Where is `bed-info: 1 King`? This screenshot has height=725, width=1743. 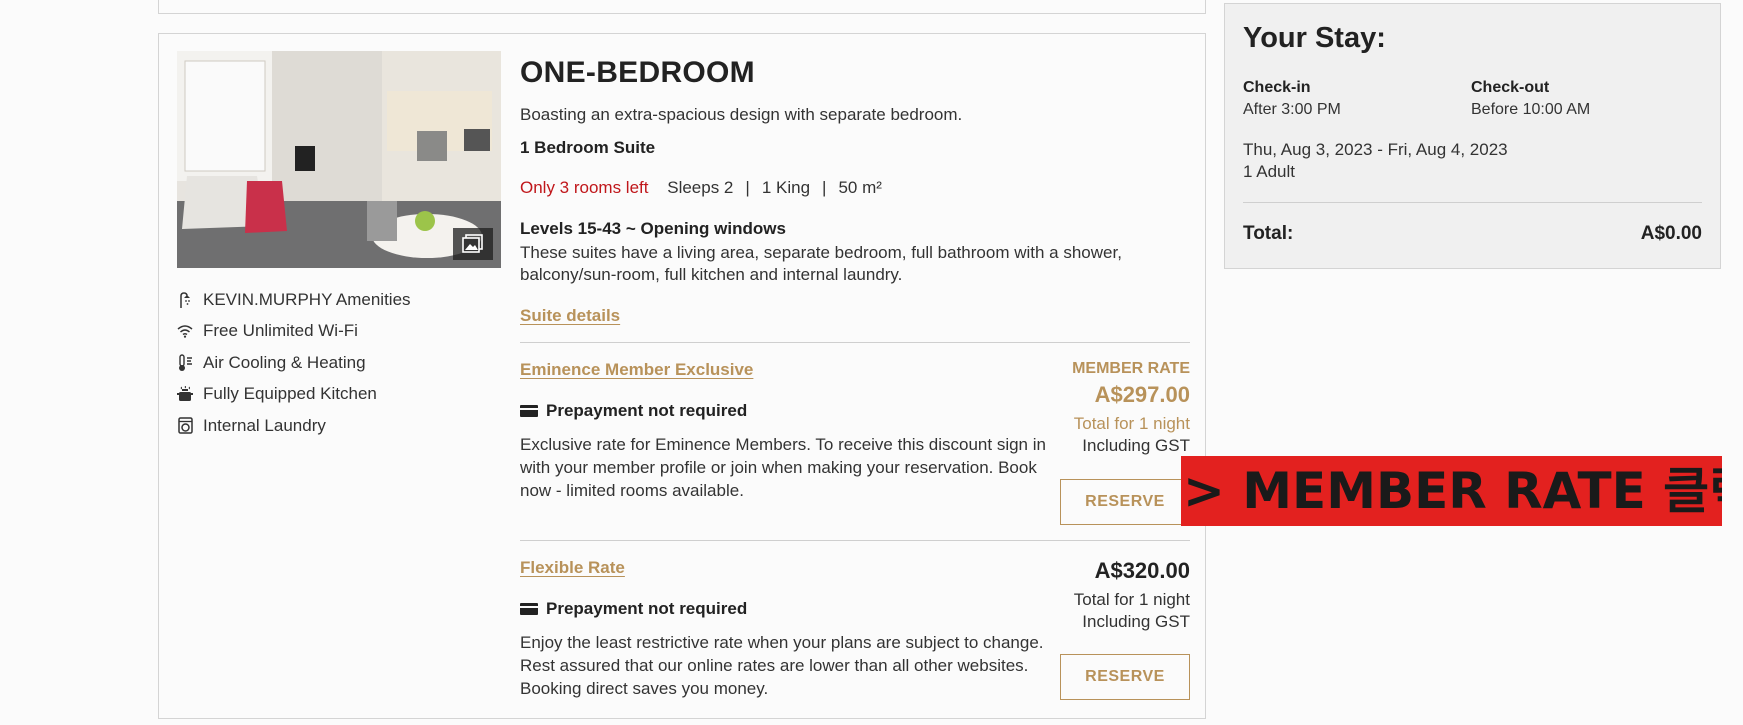 bed-info: 1 King is located at coordinates (786, 187).